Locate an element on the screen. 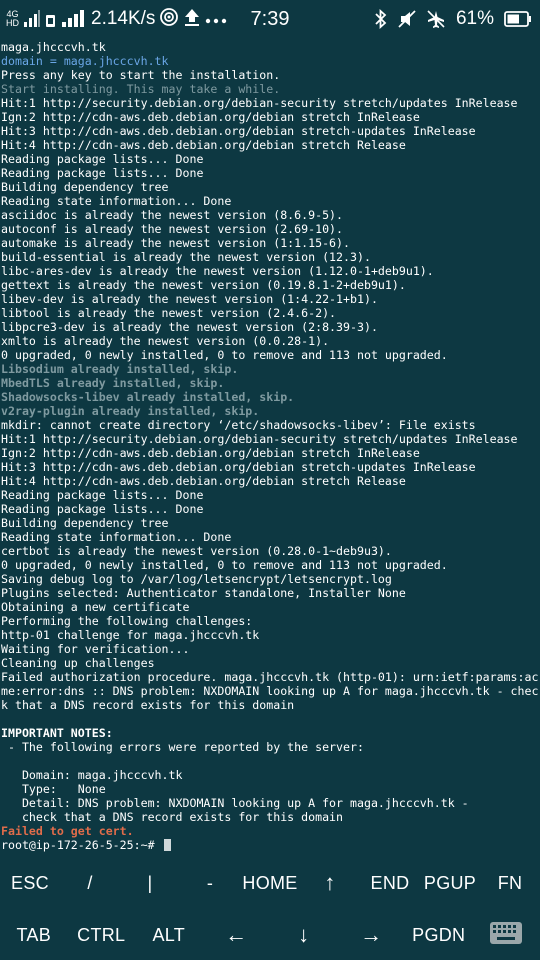 Image resolution: width=540 pixels, height=960 pixels. key-left-arrow: ← is located at coordinates (237, 934).